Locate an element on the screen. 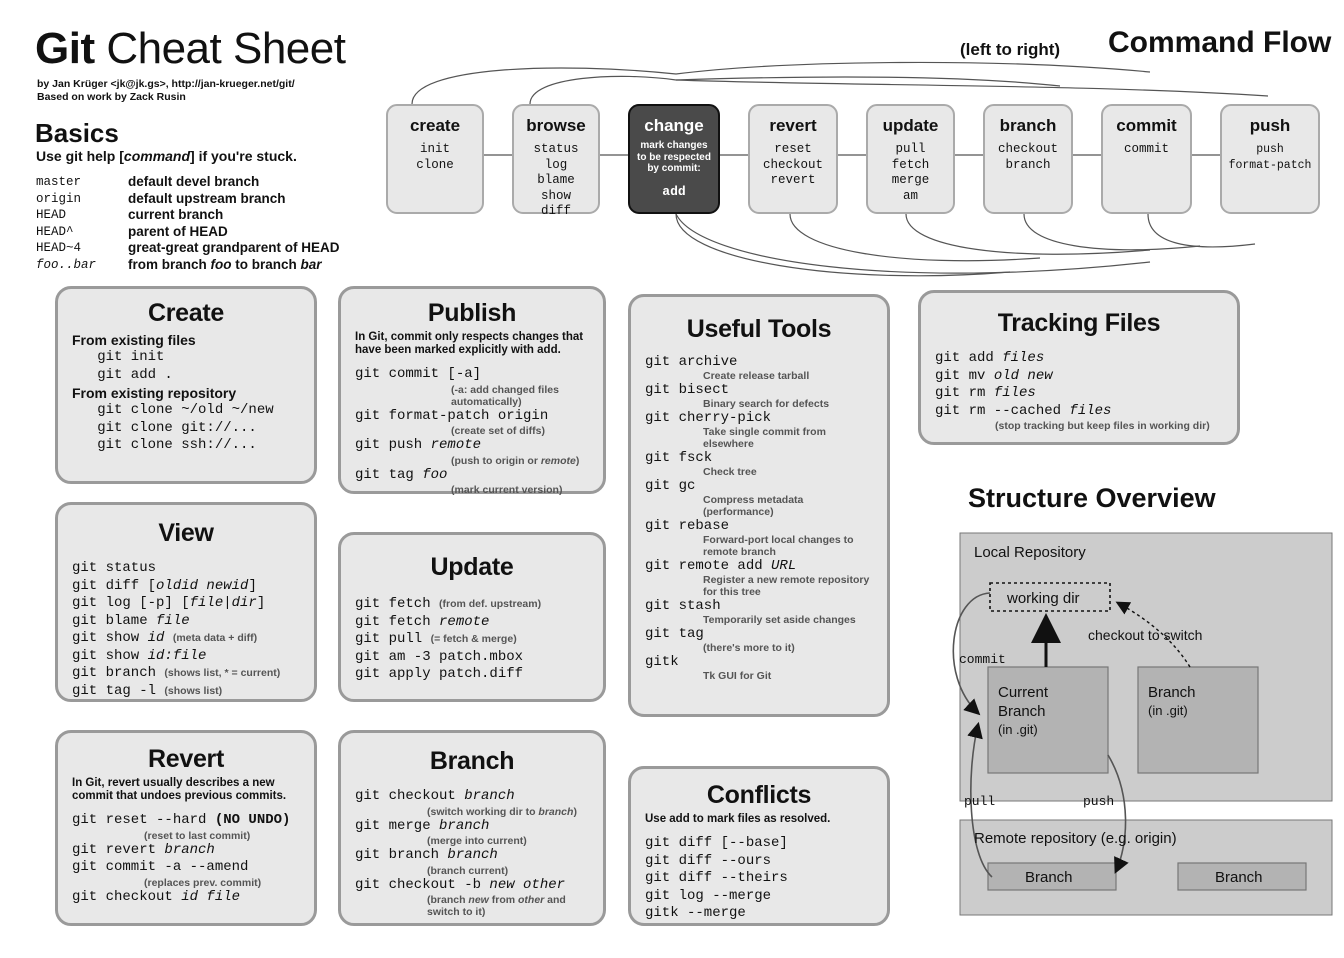 The image size is (1344, 958). card-view-title: View is located at coordinates (186, 533).